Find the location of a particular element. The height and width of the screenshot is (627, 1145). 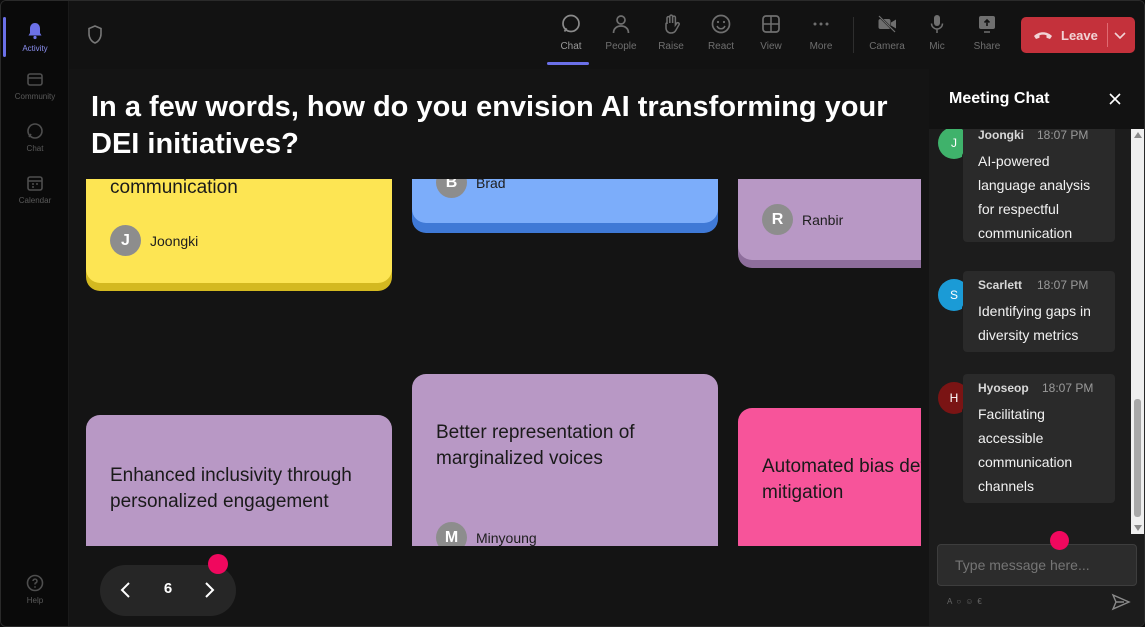

gif-icon: € is located at coordinates (979, 601).